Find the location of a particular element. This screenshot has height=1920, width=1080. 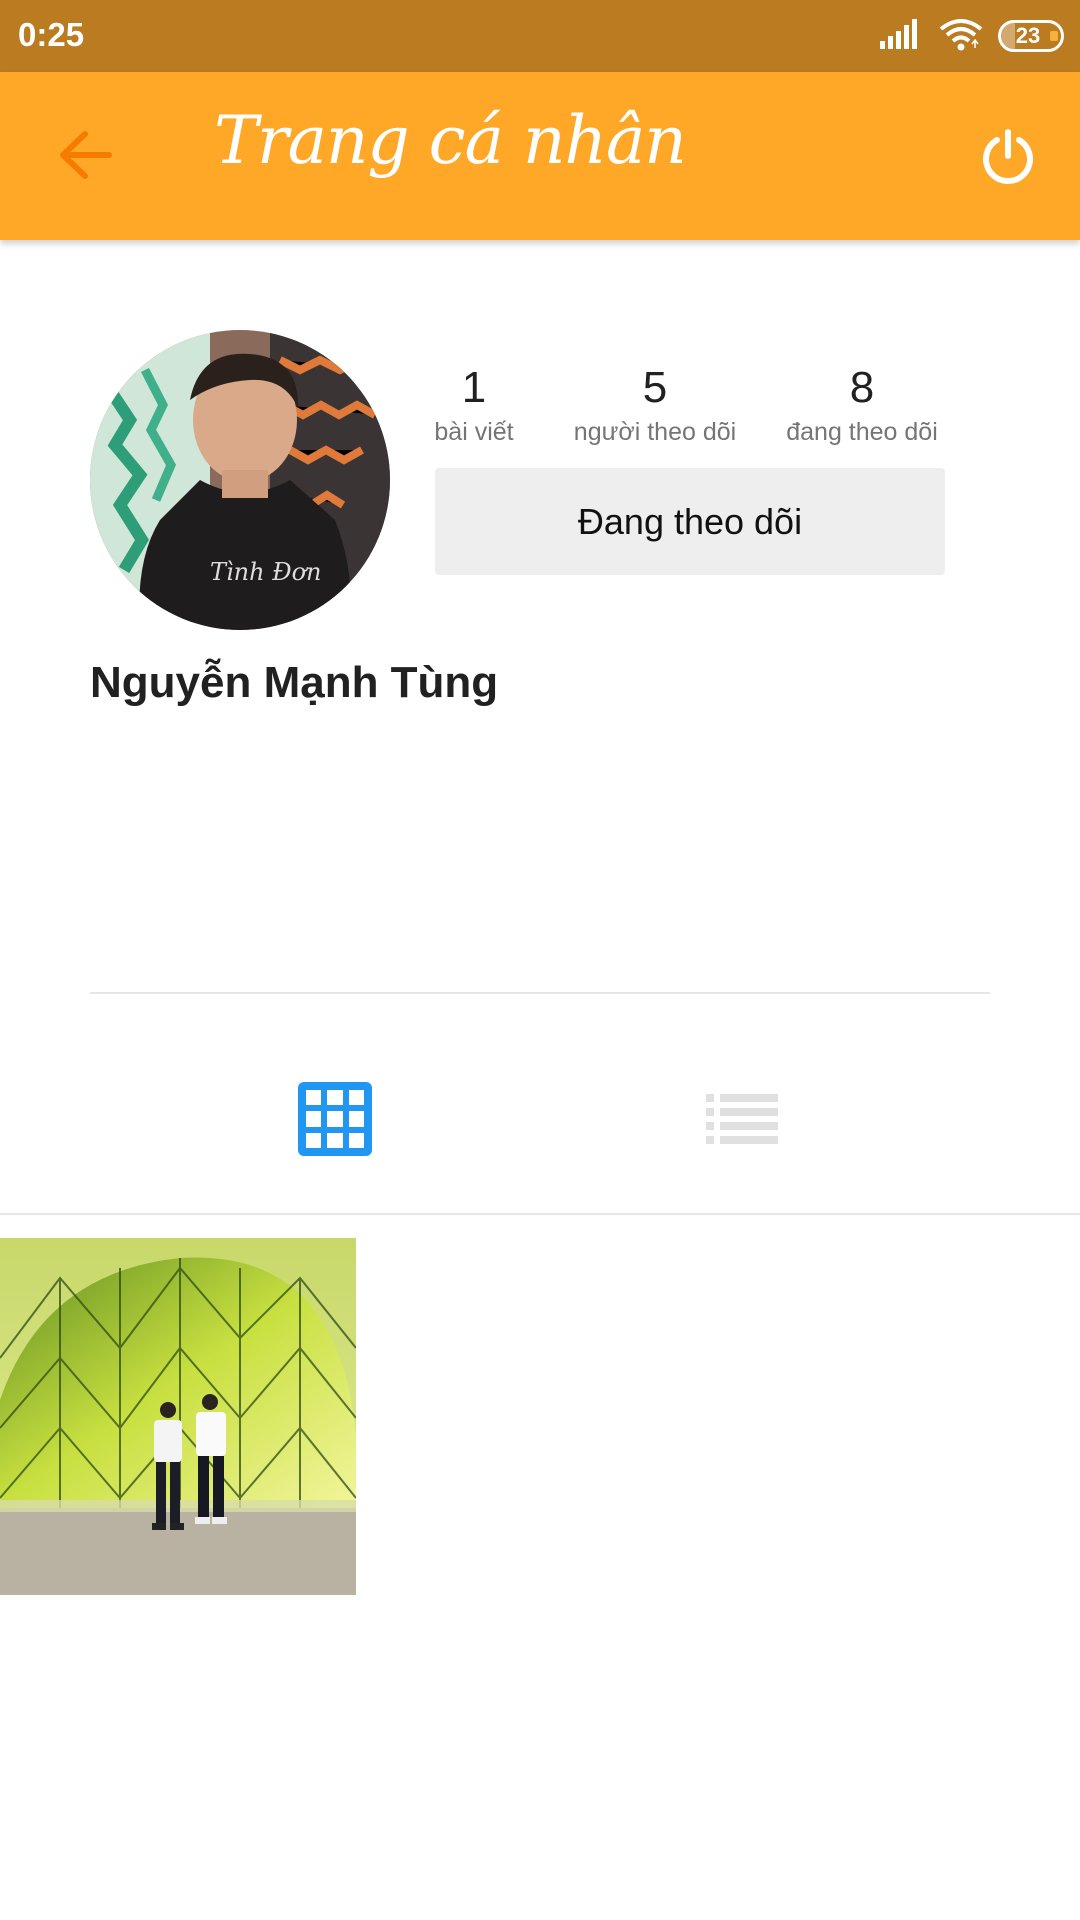

grid-view-icon is located at coordinates (335, 1122).